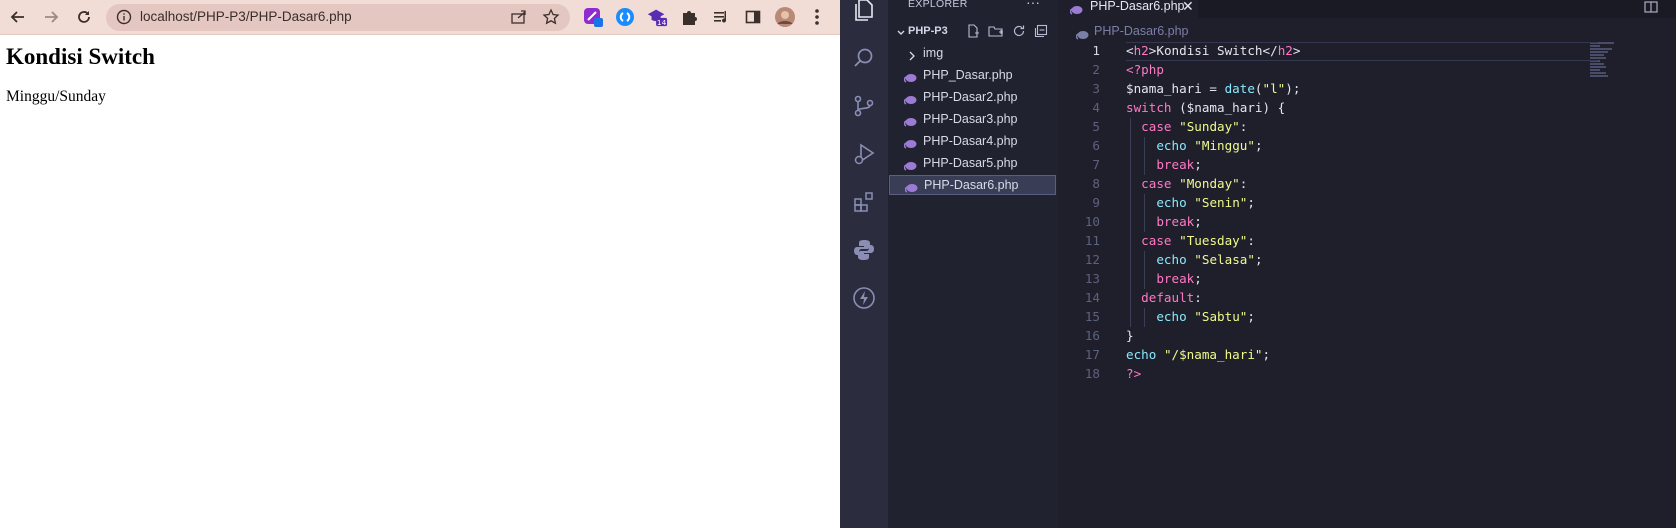 This screenshot has height=528, width=1676. I want to click on search-activity, so click(864, 58).